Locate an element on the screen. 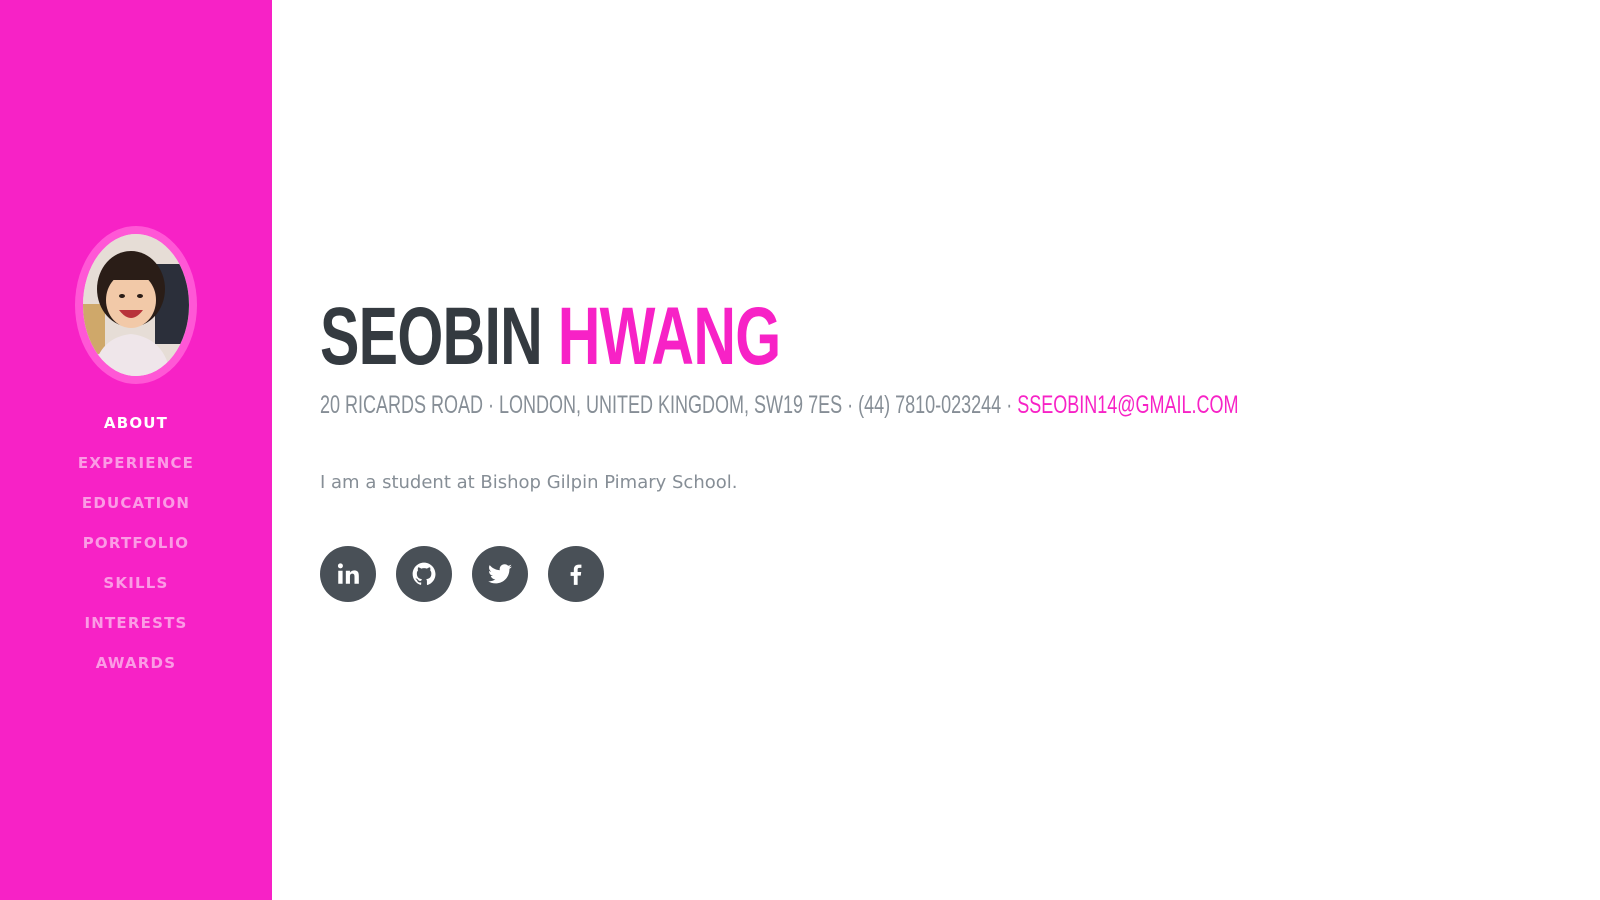  facebook-icon is located at coordinates (576, 574).